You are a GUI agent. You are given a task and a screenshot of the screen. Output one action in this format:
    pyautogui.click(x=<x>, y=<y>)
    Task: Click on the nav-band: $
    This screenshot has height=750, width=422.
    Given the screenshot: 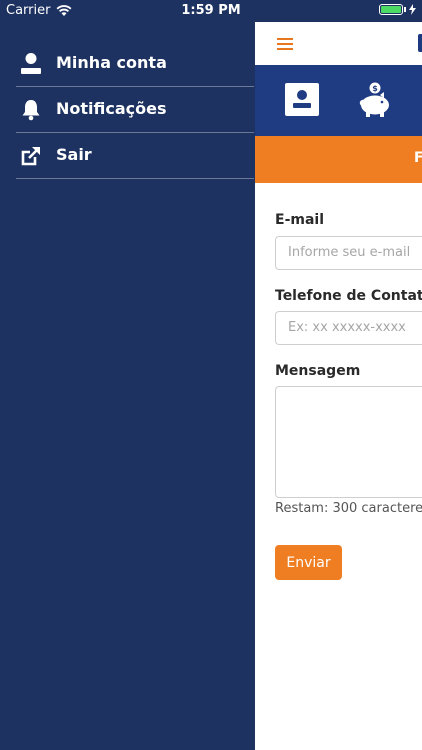 What is the action you would take?
    pyautogui.click(x=338, y=100)
    